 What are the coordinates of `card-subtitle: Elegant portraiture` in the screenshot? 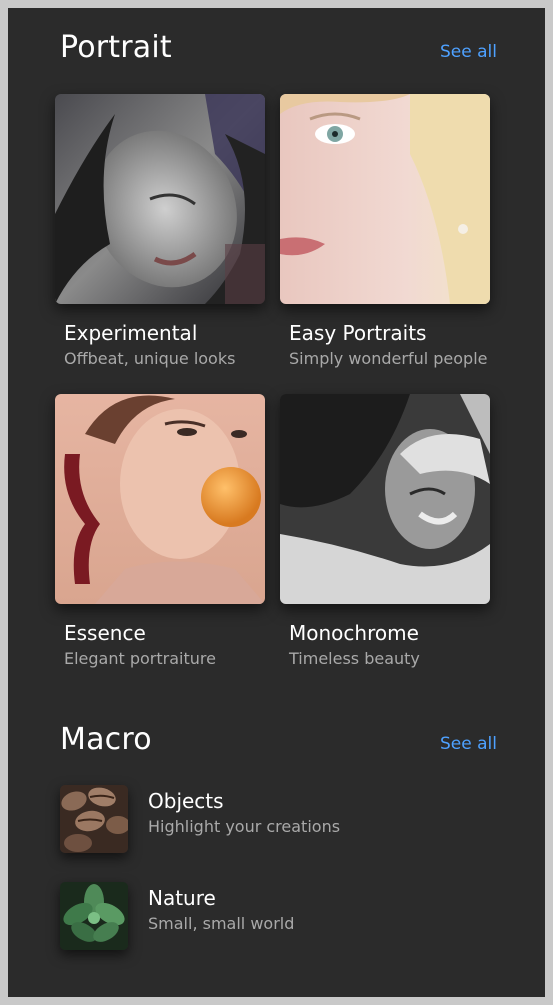 It's located at (140, 658).